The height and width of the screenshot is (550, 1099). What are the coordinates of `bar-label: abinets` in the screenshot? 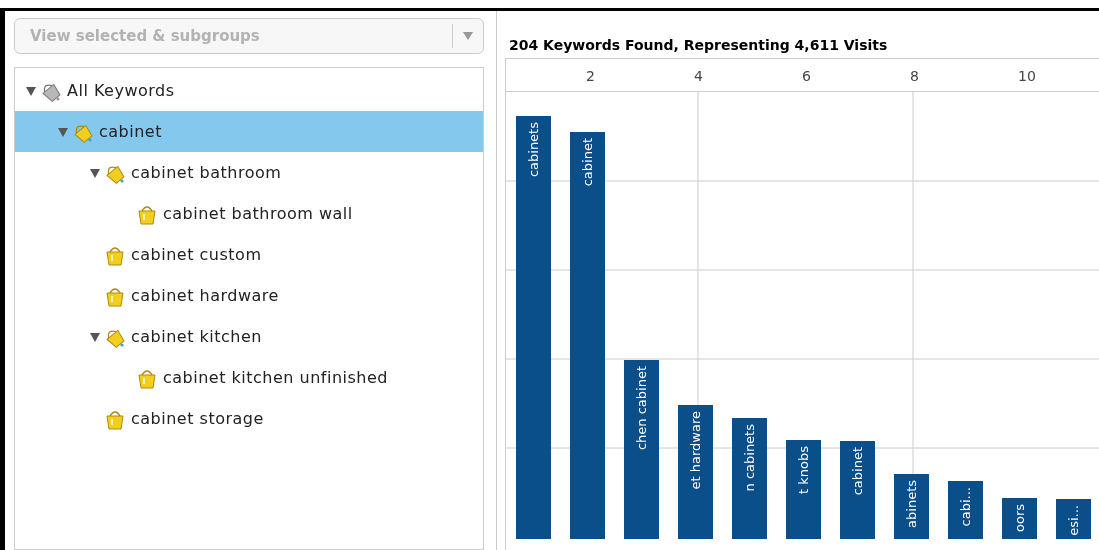 It's located at (911, 504).